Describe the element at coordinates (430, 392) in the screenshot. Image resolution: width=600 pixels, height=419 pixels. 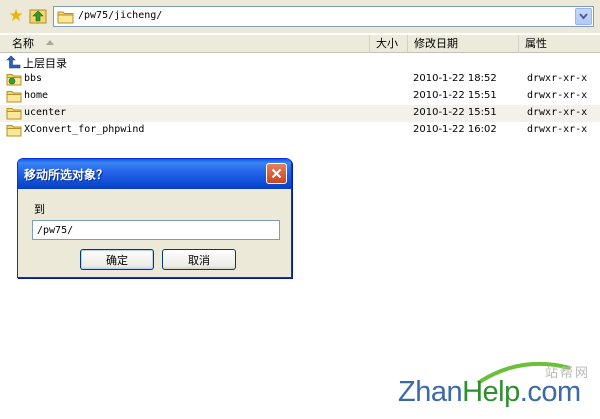
I see `watermark-logo-part-a: Zhan` at that location.